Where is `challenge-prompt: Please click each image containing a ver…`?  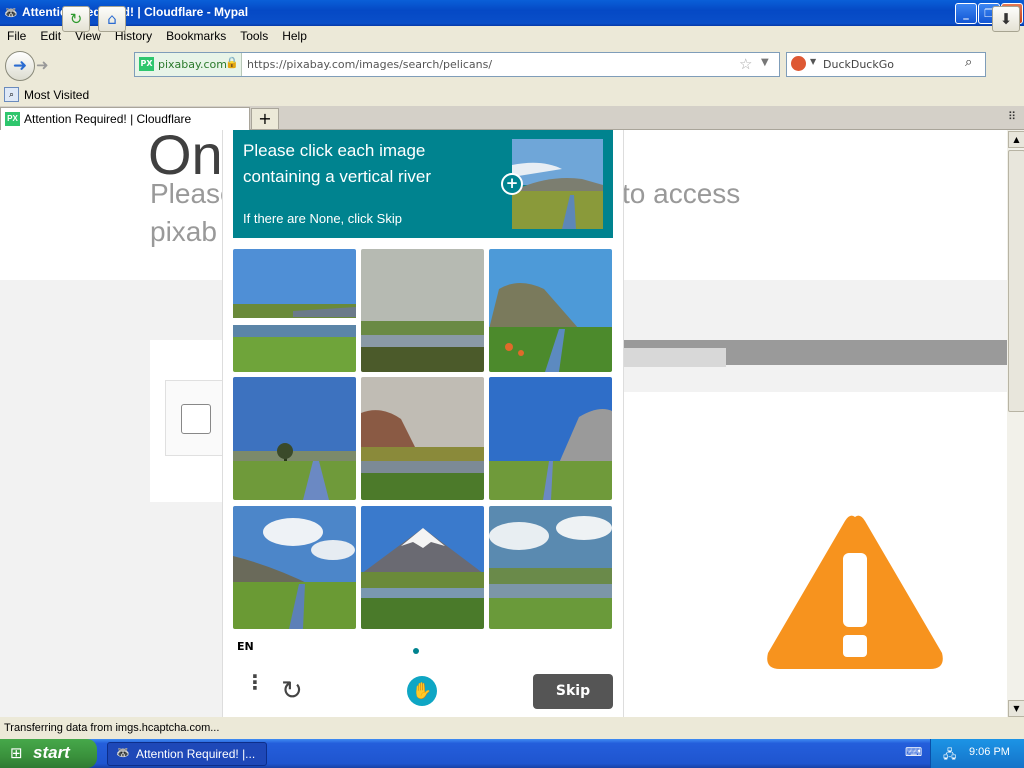
challenge-prompt: Please click each image containing a ver… is located at coordinates (423, 184).